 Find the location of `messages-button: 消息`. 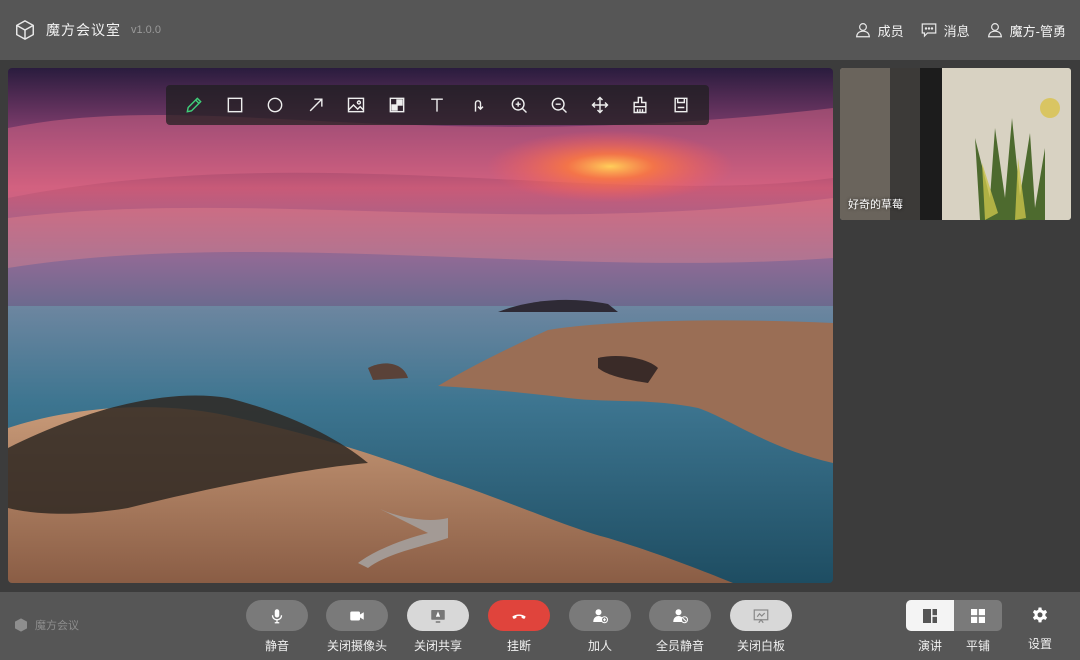

messages-button: 消息 is located at coordinates (945, 30).